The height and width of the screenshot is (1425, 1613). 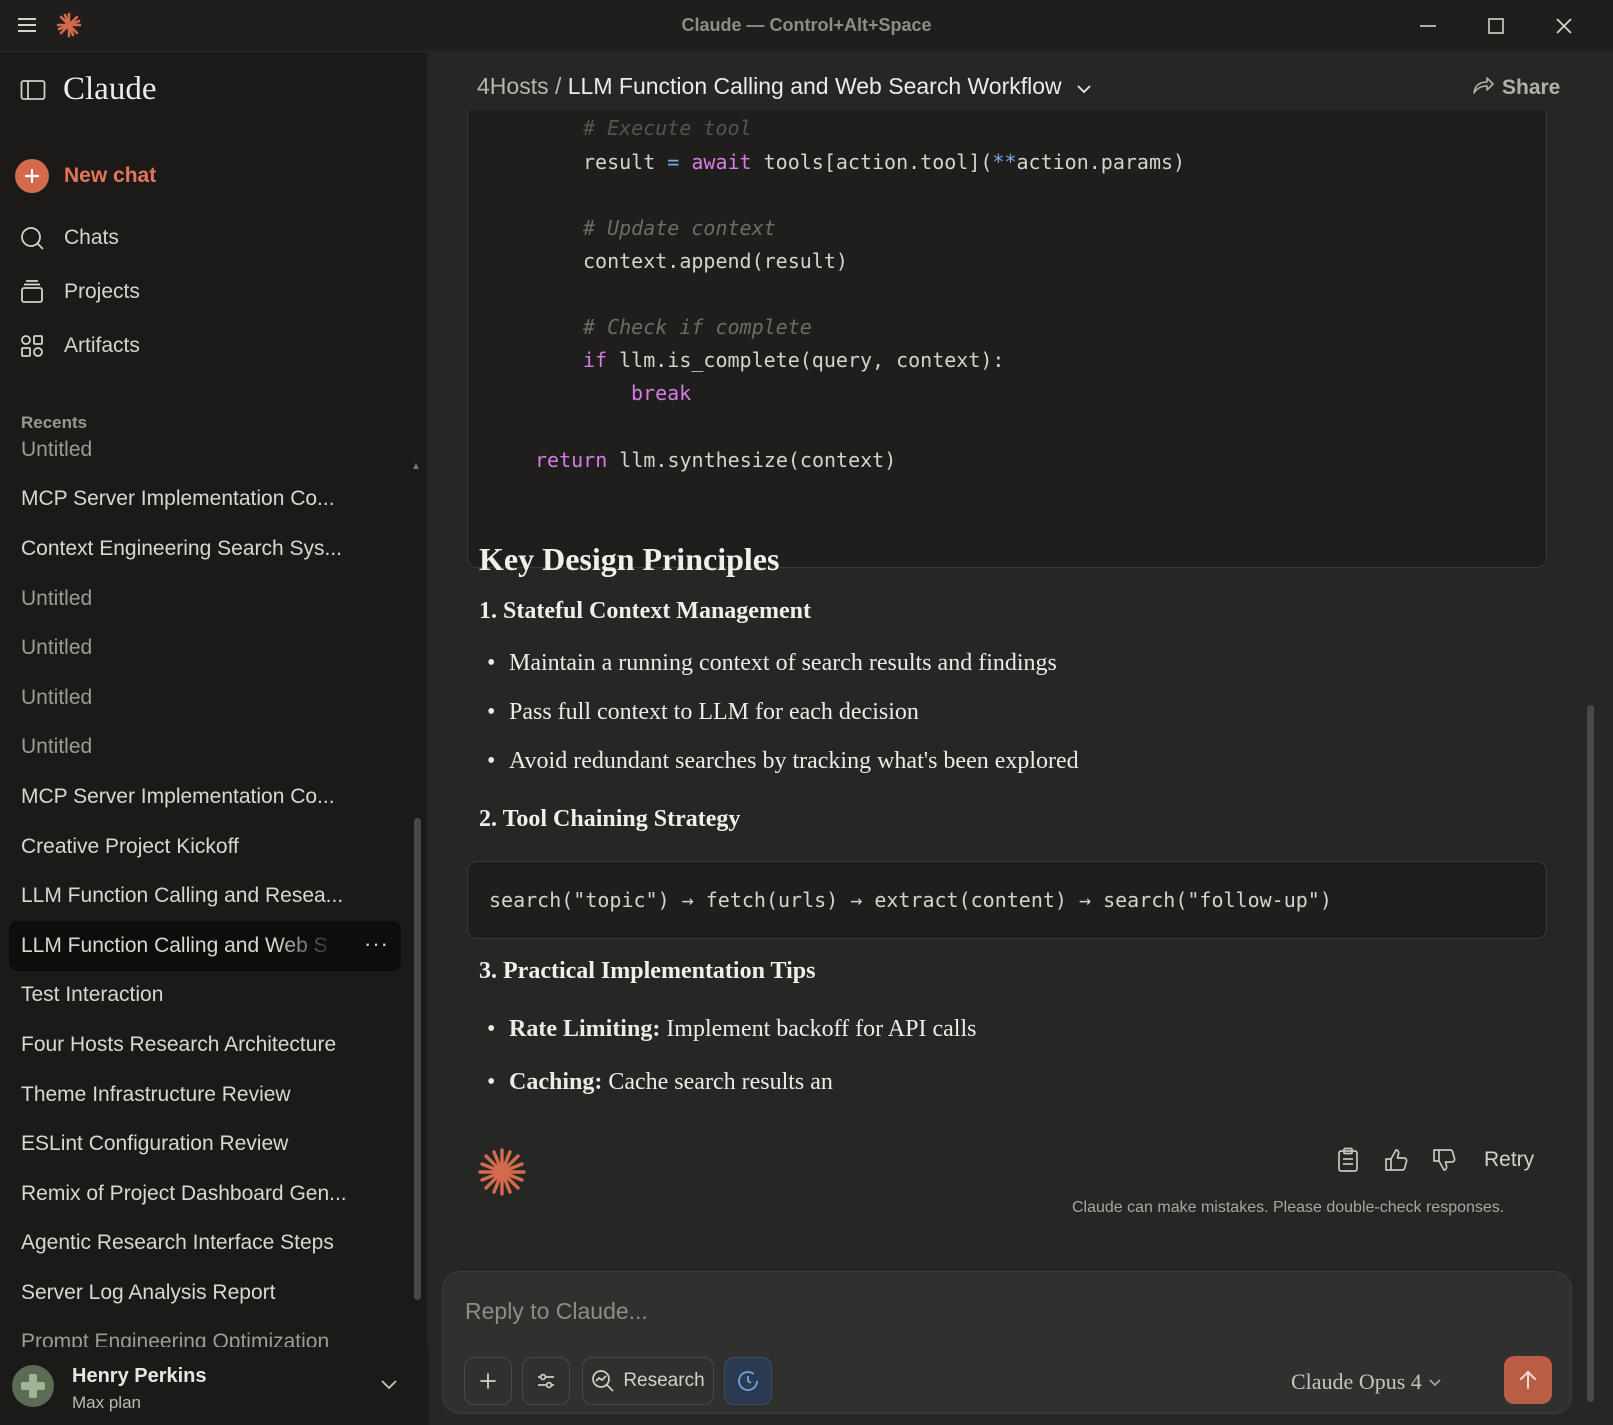 What do you see at coordinates (174, 945) in the screenshot?
I see `recent-item-label: LLM Function Calling and Web S` at bounding box center [174, 945].